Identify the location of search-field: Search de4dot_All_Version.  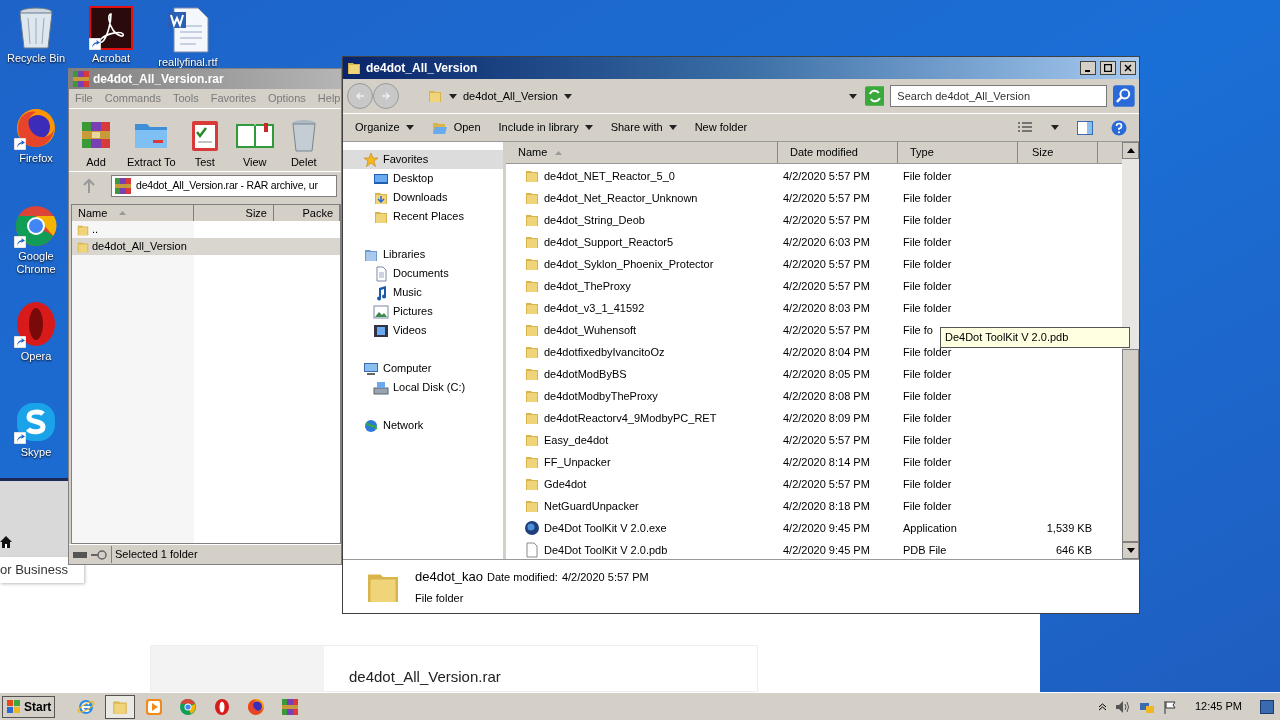
(999, 96).